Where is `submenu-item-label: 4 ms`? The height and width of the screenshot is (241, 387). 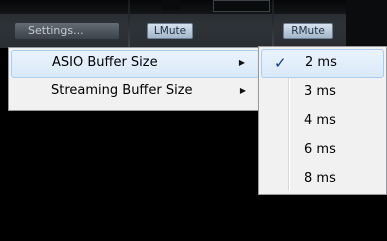 submenu-item-label: 4 ms is located at coordinates (320, 120).